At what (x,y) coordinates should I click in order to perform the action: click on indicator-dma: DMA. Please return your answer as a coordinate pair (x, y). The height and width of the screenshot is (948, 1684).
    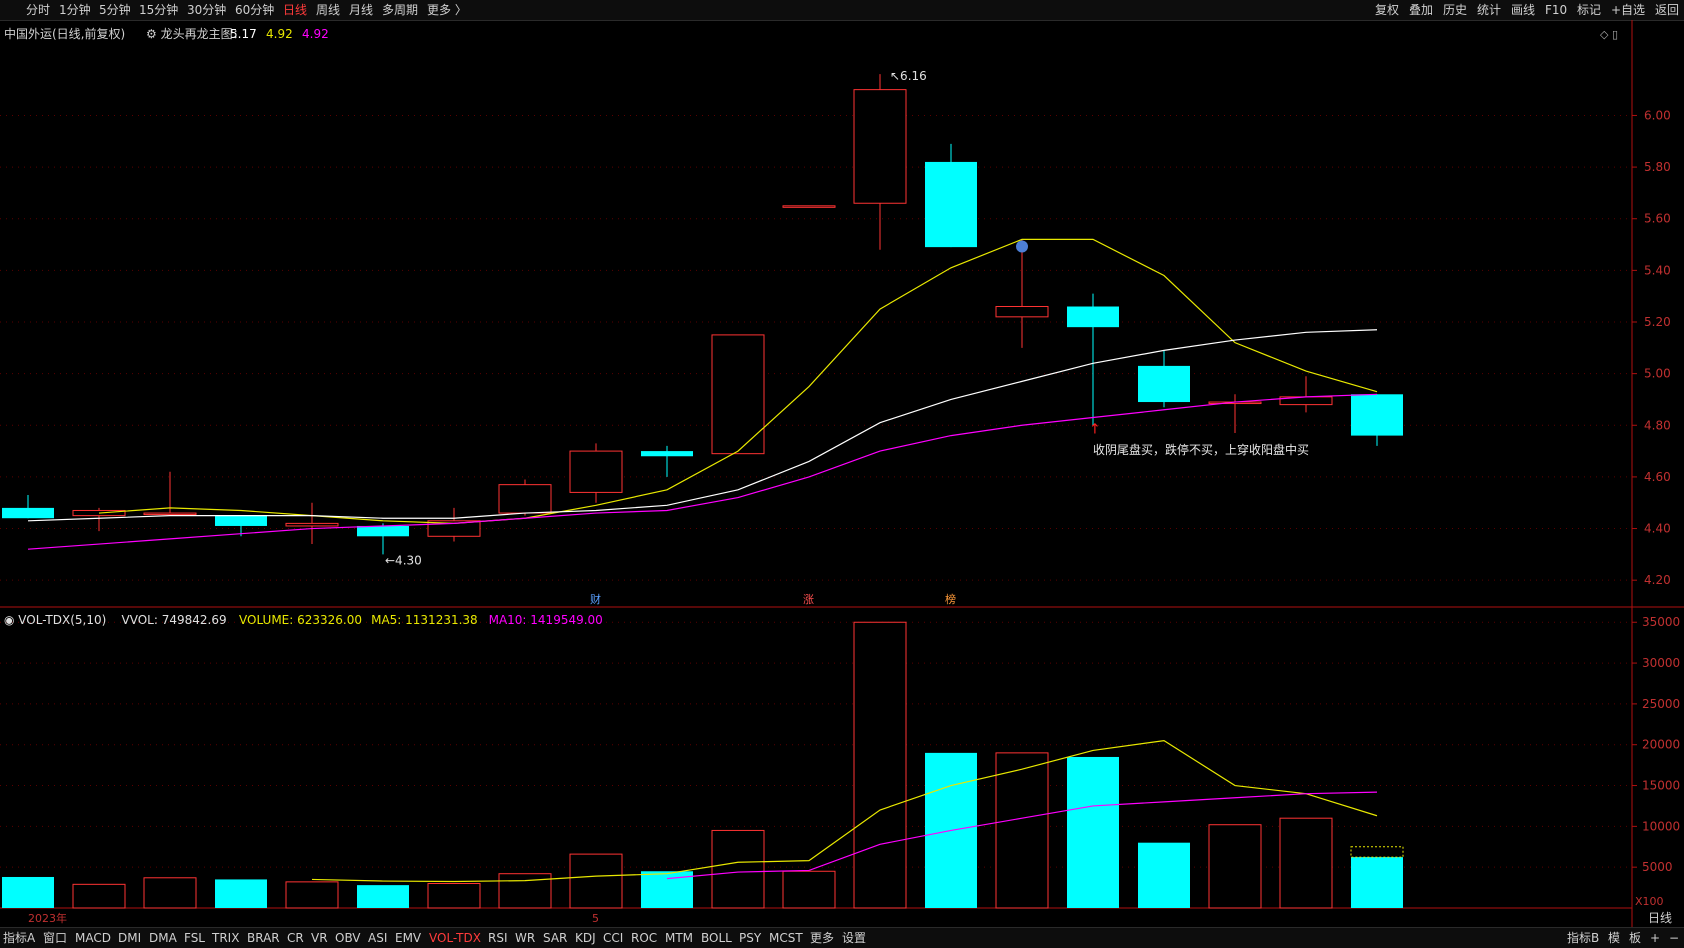
    Looking at the image, I should click on (163, 938).